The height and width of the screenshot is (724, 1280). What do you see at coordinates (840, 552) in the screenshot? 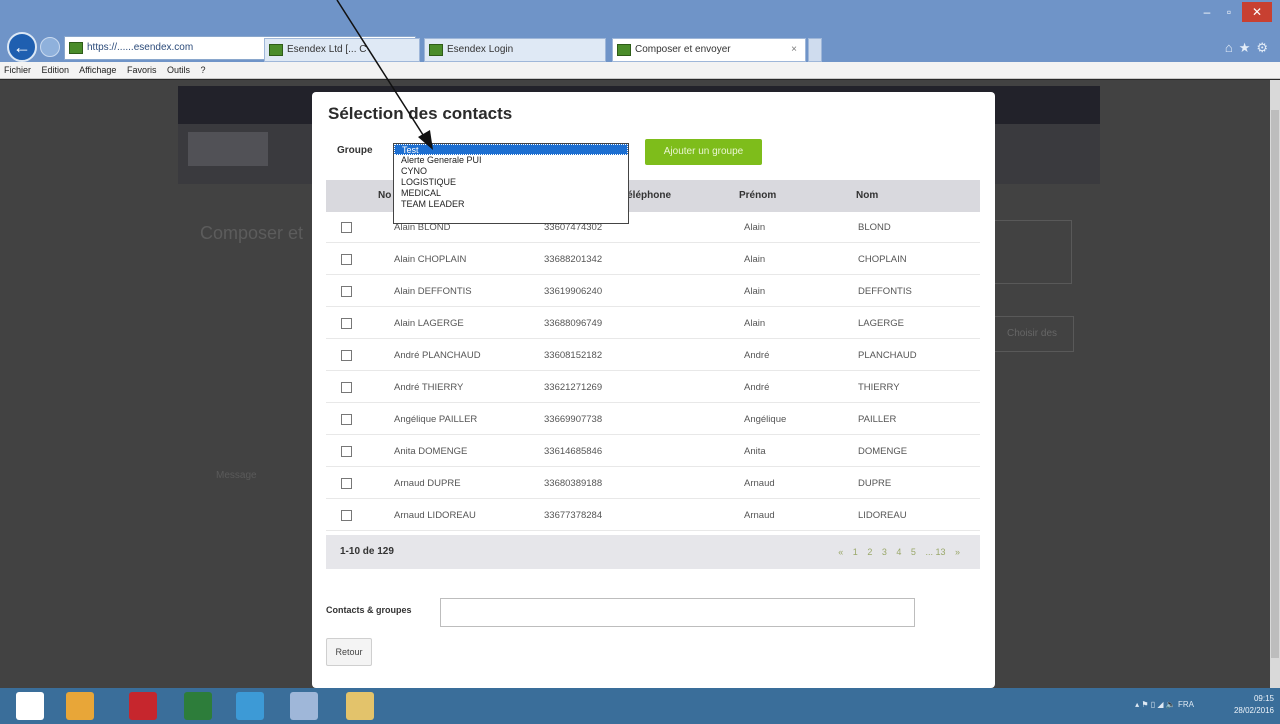
I see `pager-prev: «` at bounding box center [840, 552].